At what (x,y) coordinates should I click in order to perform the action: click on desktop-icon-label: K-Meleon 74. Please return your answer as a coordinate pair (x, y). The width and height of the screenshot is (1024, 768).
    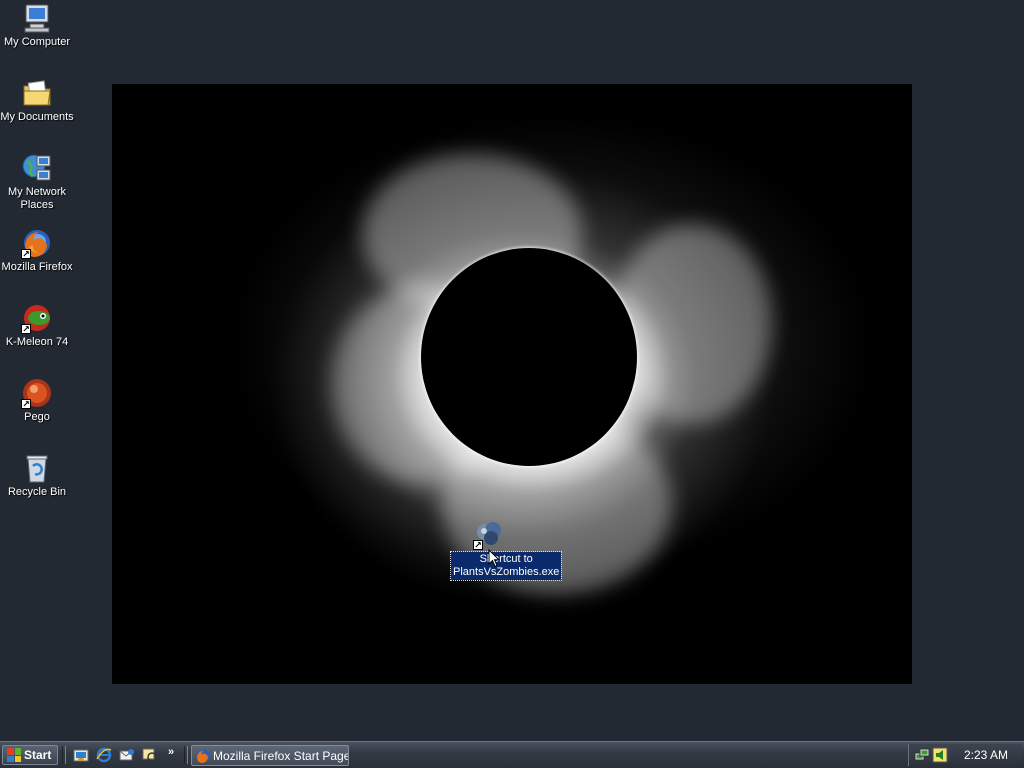
    Looking at the image, I should click on (37, 342).